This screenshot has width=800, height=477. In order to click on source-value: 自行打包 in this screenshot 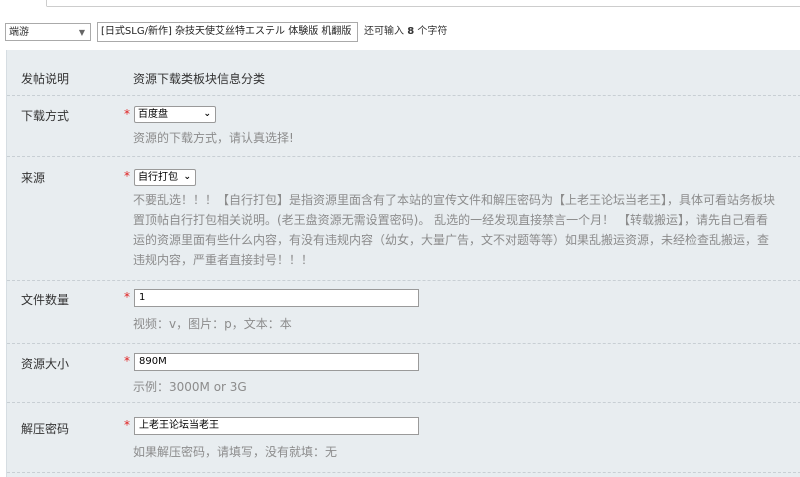, I will do `click(158, 177)`.